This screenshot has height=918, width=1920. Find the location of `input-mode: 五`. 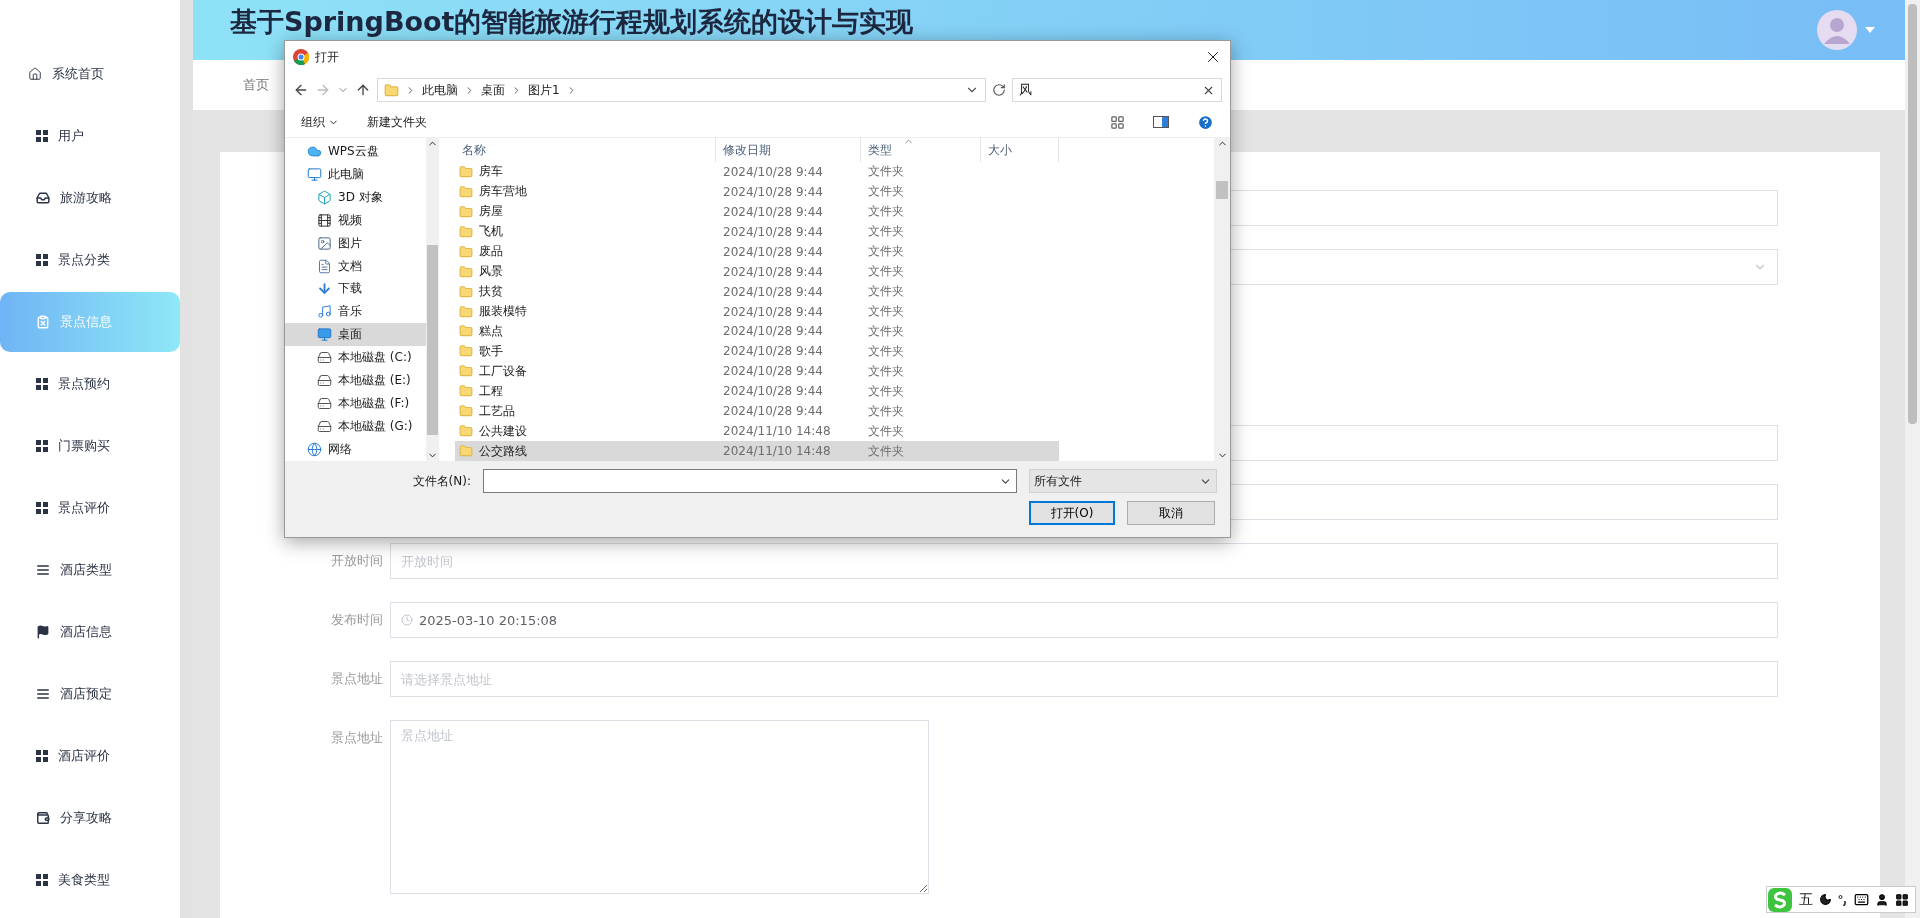

input-mode: 五 is located at coordinates (1806, 899).